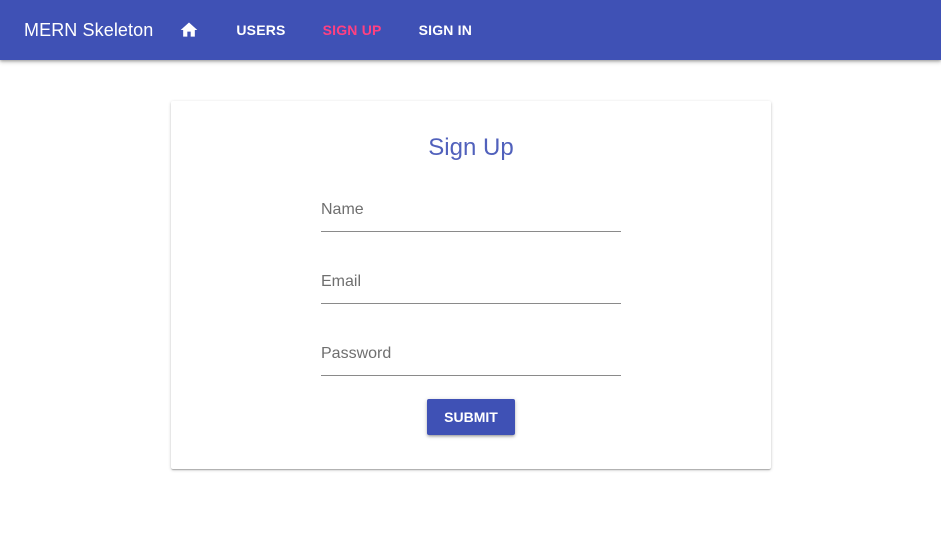 Image resolution: width=941 pixels, height=541 pixels. I want to click on nav-signup-link: SIGN UP, so click(352, 30).